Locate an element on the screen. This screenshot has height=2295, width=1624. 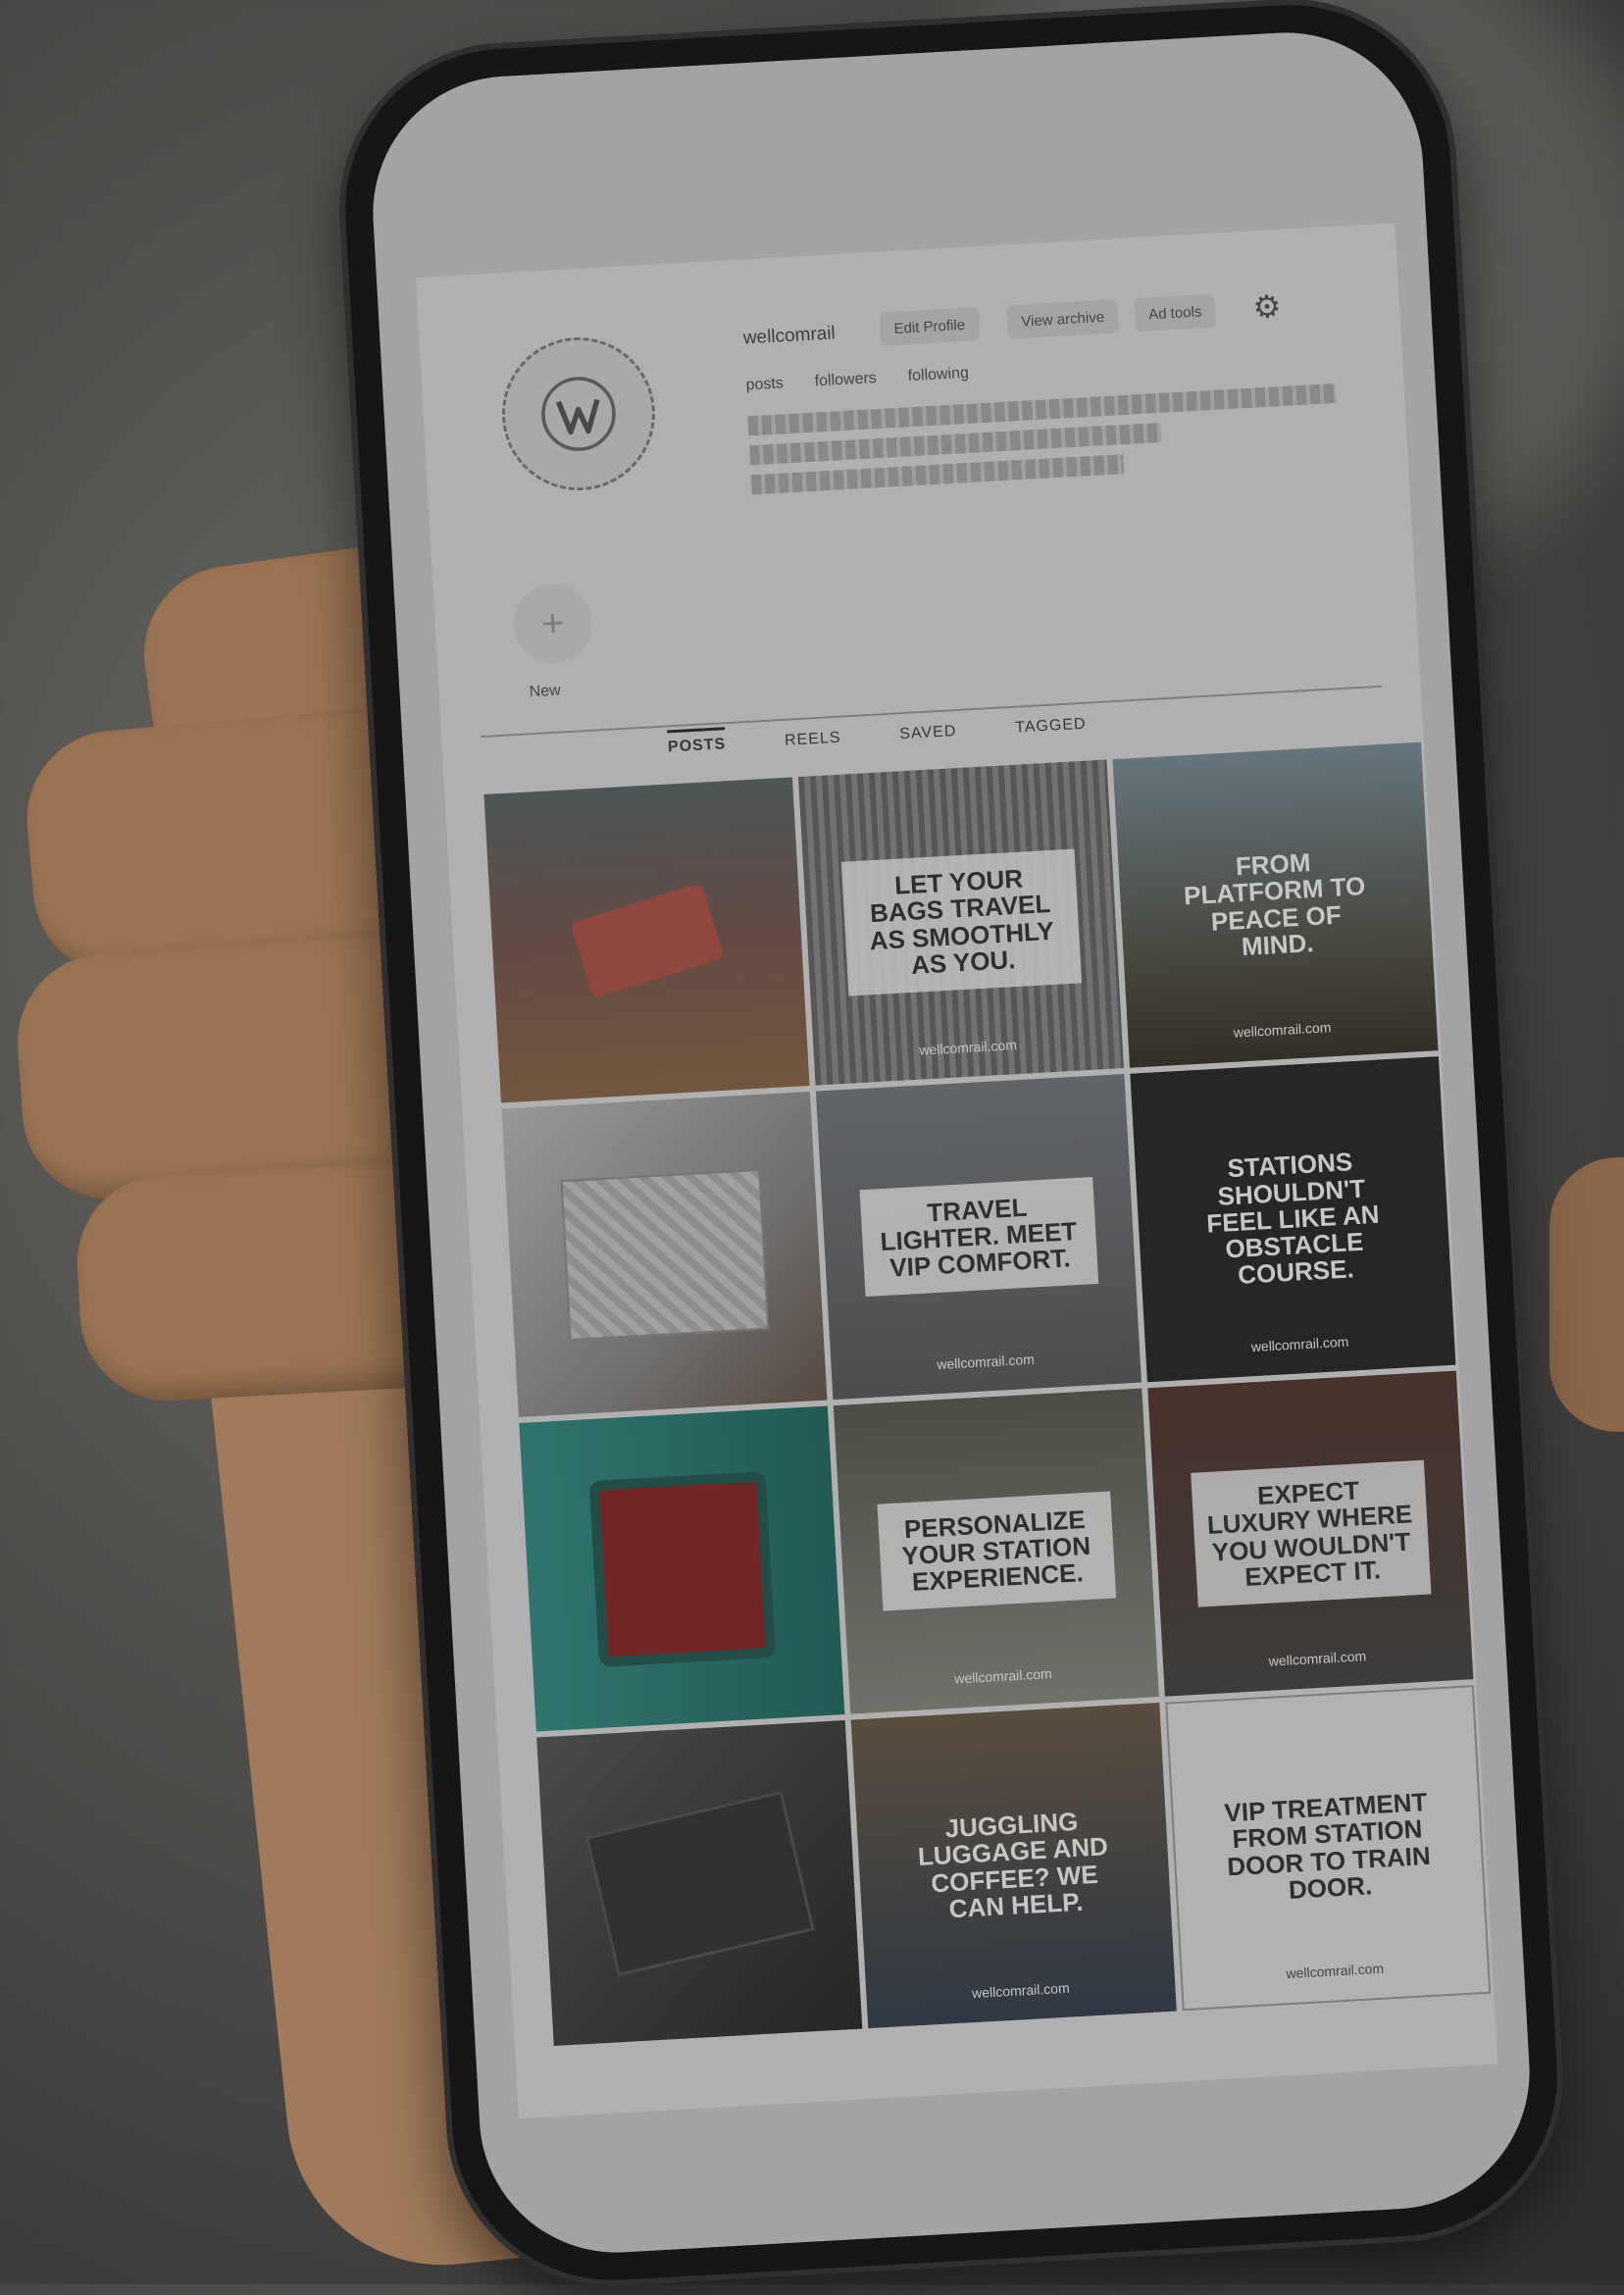
tab-reels: REELS is located at coordinates (812, 737).